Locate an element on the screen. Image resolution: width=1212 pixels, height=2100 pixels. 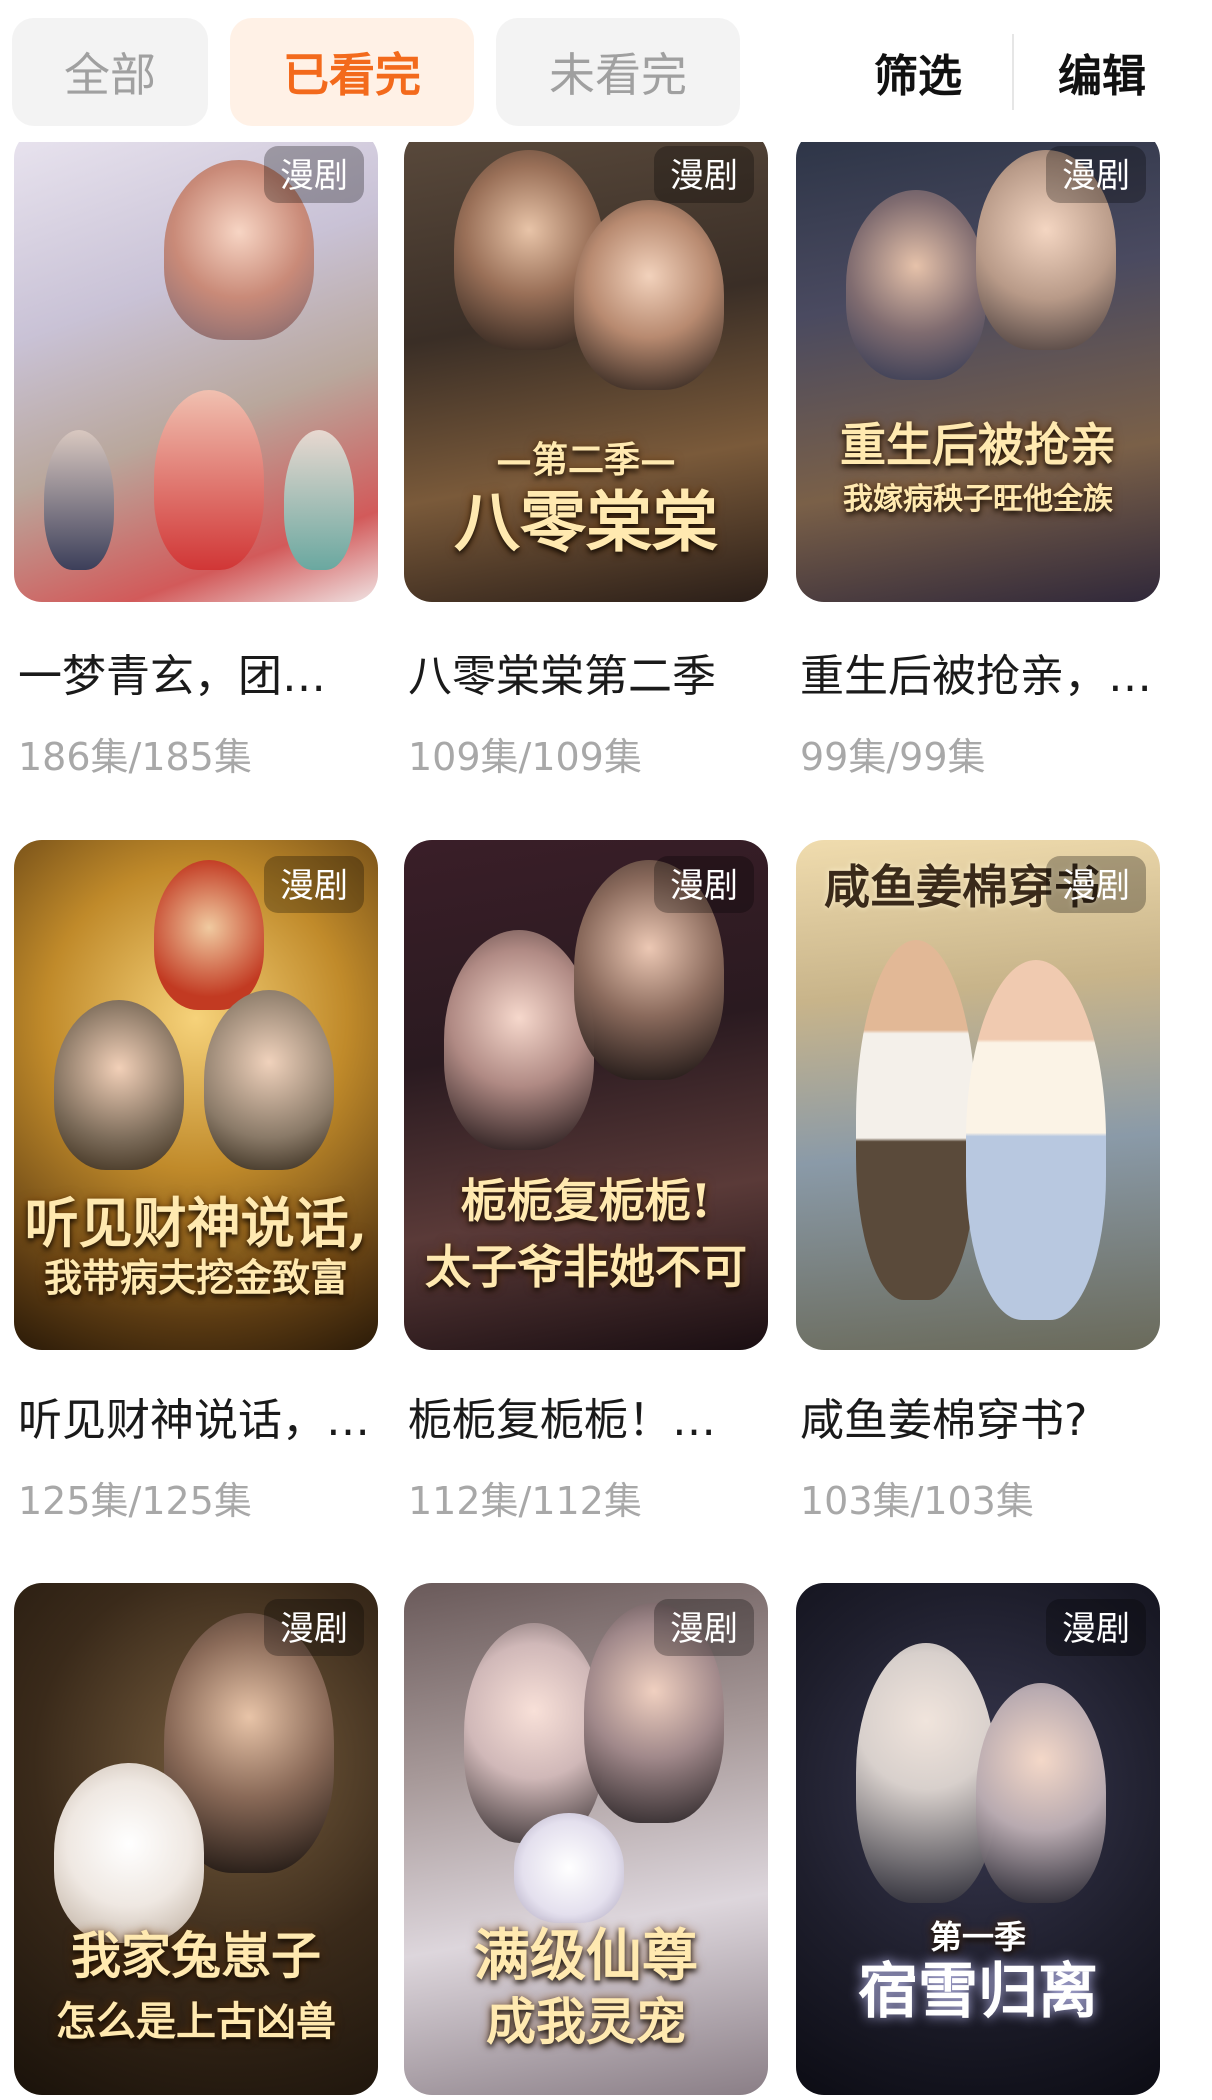
cover-subtitle: 我带病夫挖金致富 is located at coordinates (195, 1277).